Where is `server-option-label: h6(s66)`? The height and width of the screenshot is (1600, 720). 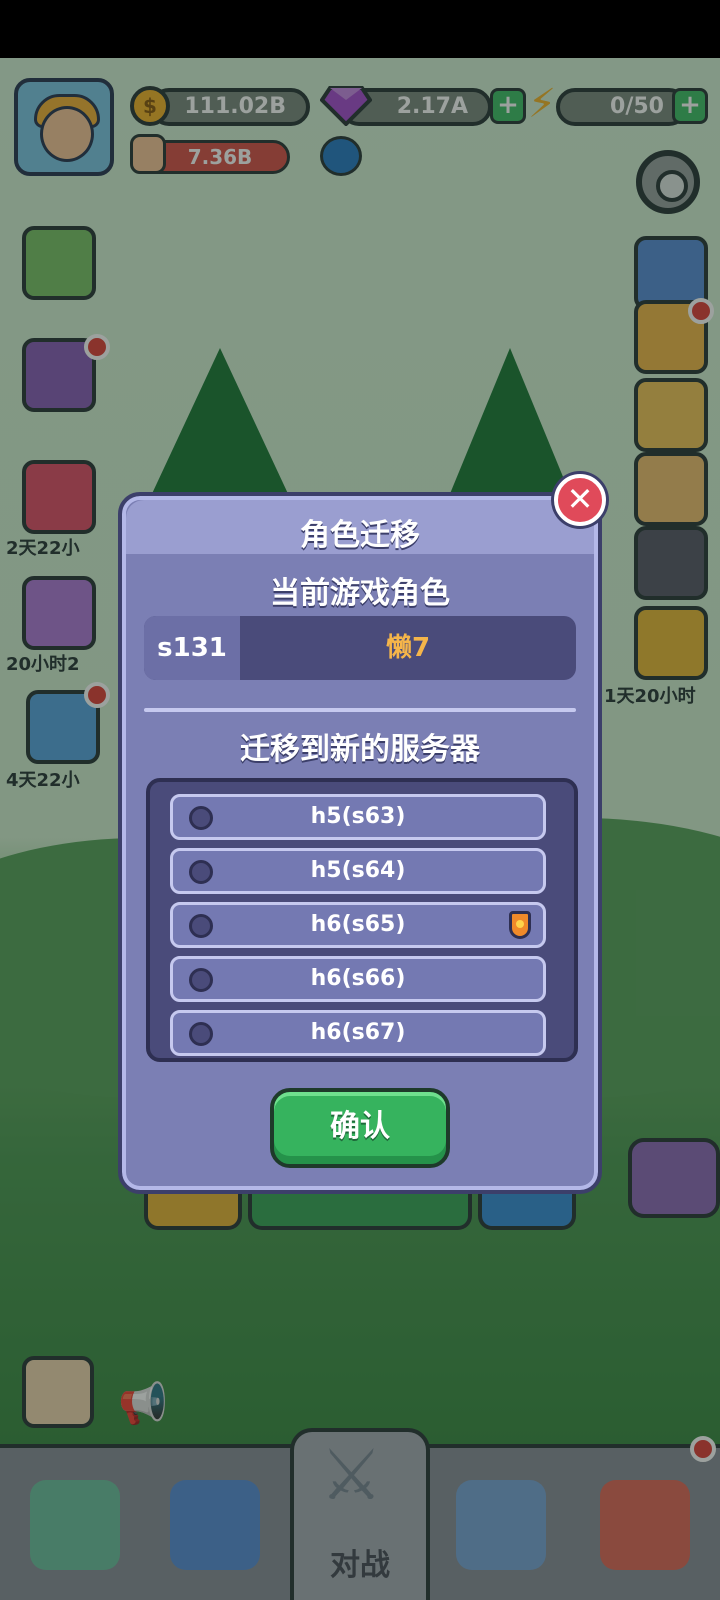 server-option-label: h6(s66) is located at coordinates (358, 978).